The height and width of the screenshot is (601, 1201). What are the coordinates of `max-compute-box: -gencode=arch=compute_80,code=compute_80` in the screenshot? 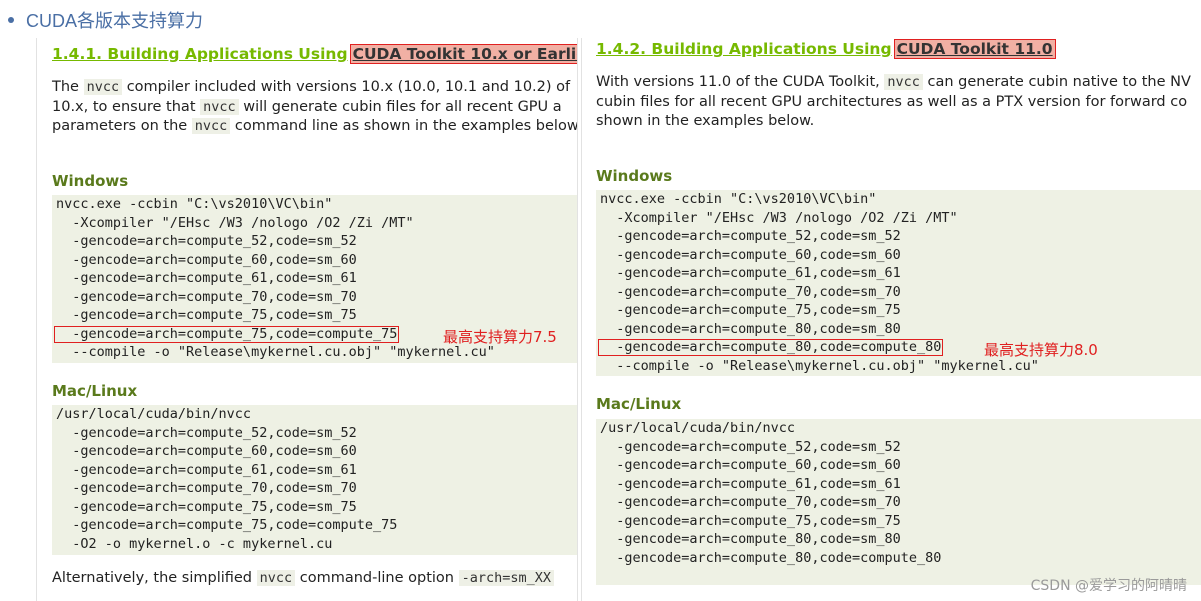 It's located at (771, 347).